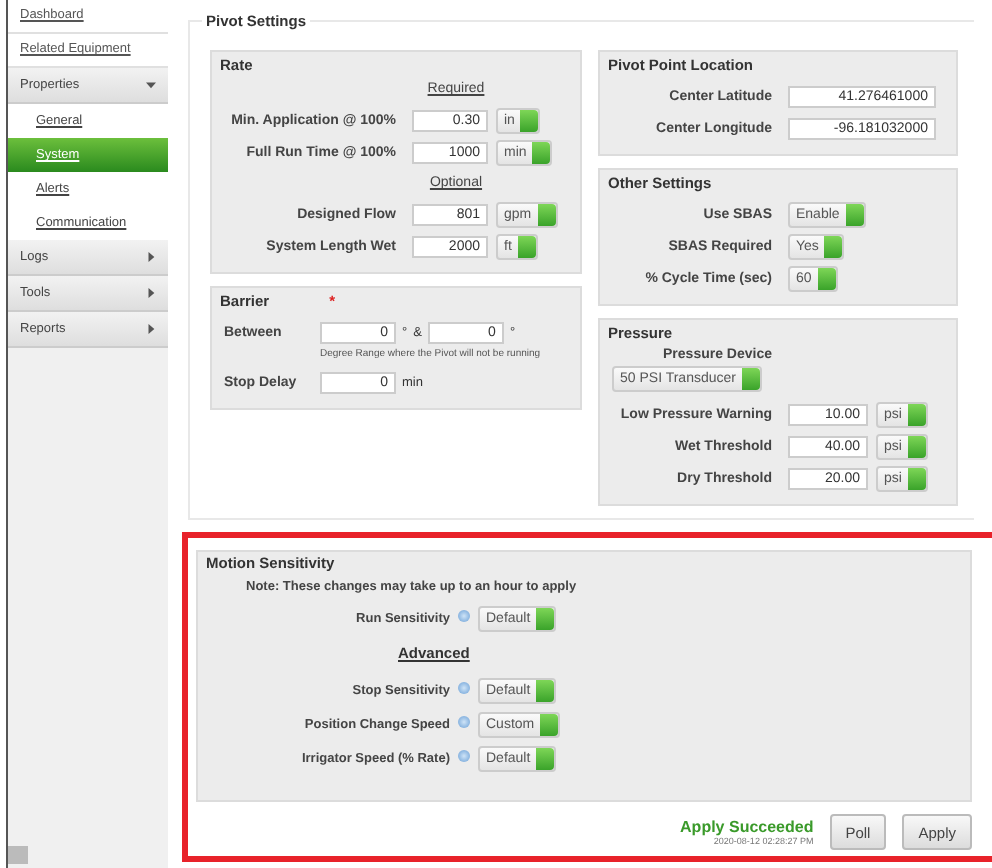 The width and height of the screenshot is (992, 868). Describe the element at coordinates (18, 855) in the screenshot. I see `scroll-button` at that location.